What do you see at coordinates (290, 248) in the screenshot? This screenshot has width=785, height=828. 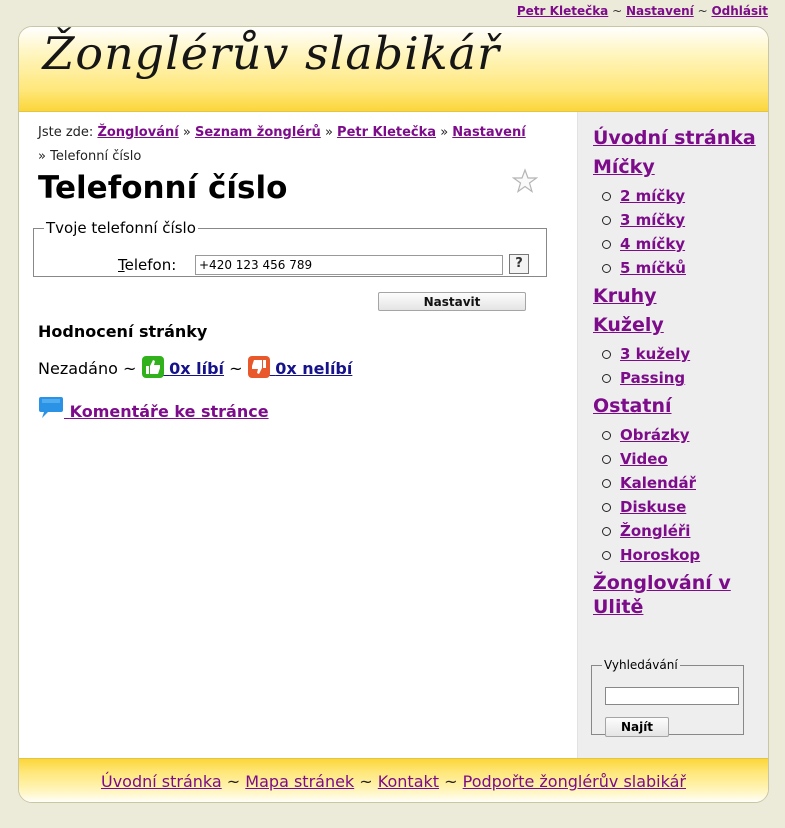 I see `phone-fieldset: Tvoje telefonní číslo Telefon: ?` at bounding box center [290, 248].